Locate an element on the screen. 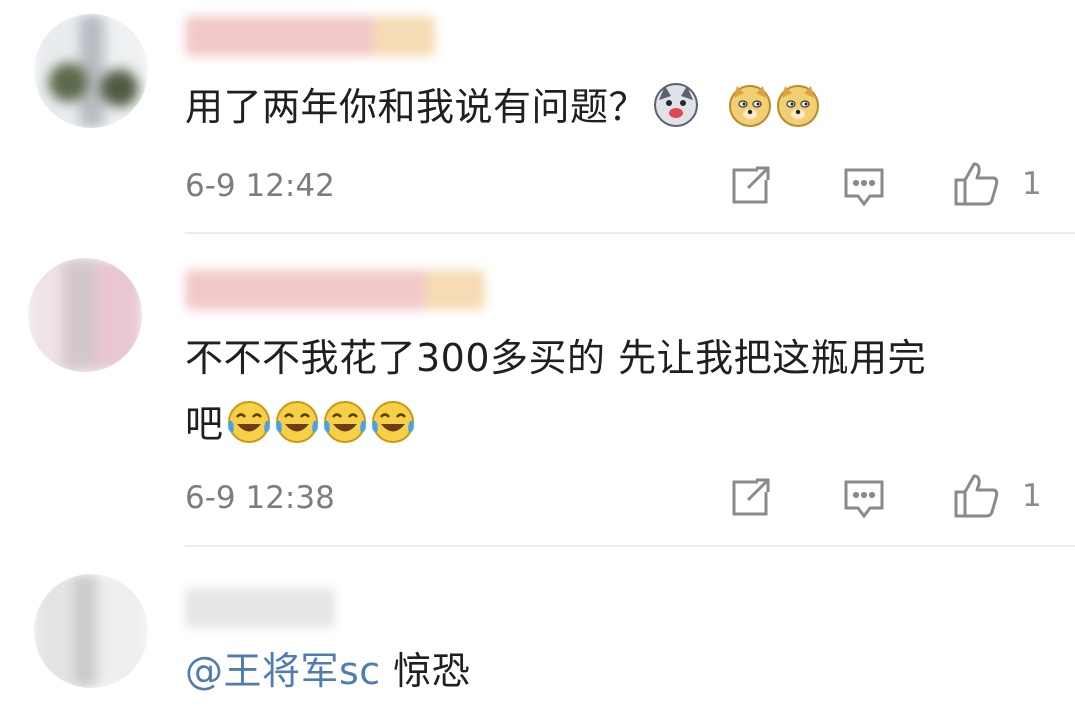 The image size is (1075, 723). comment-text: 用了两年你和我说有问题？ is located at coordinates (615, 107).